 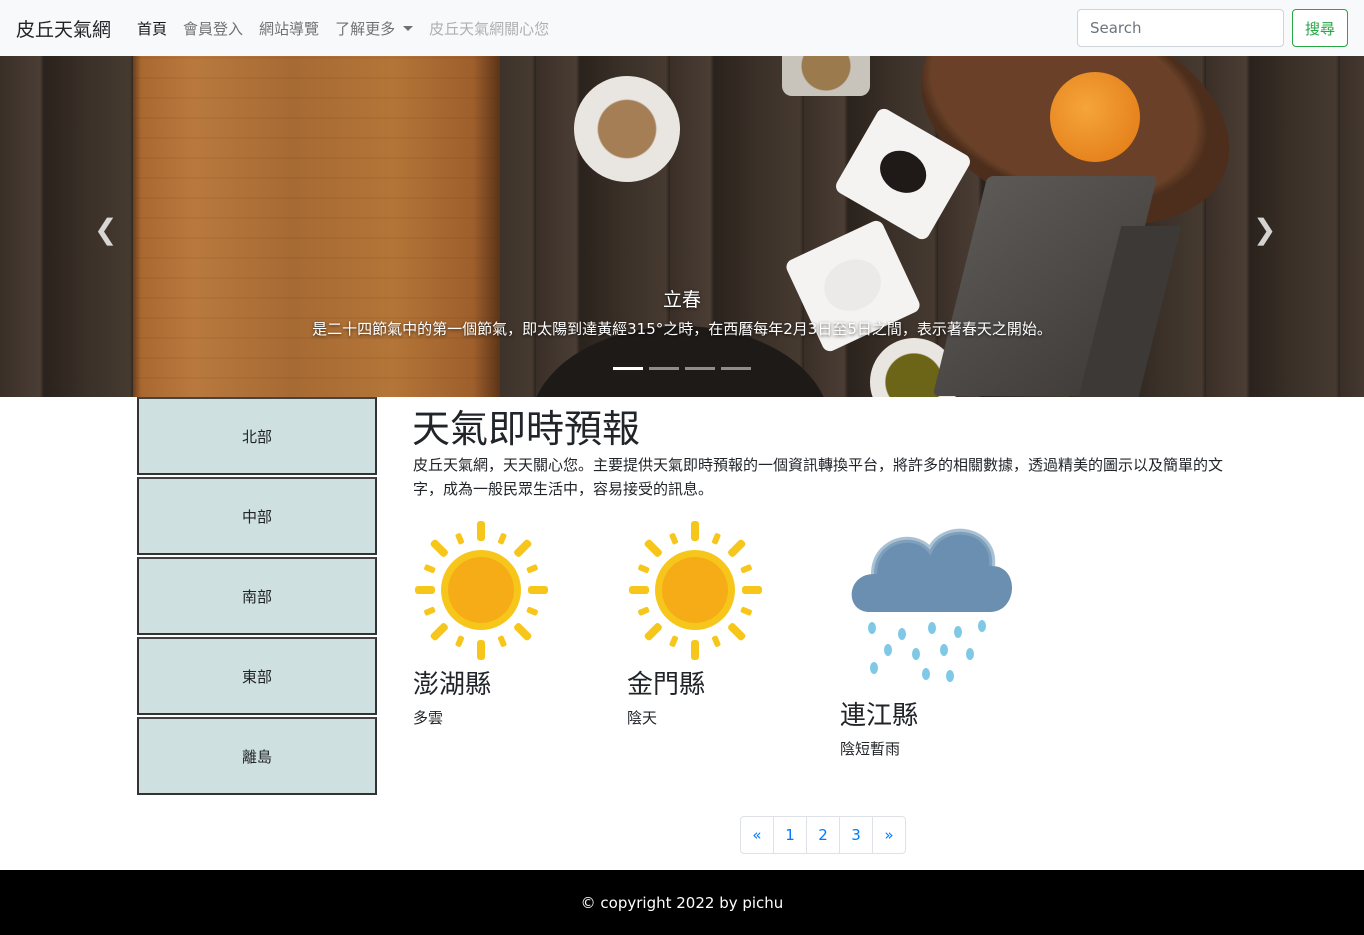 What do you see at coordinates (289, 28) in the screenshot?
I see `nav-item-sitemap: 網站導覽` at bounding box center [289, 28].